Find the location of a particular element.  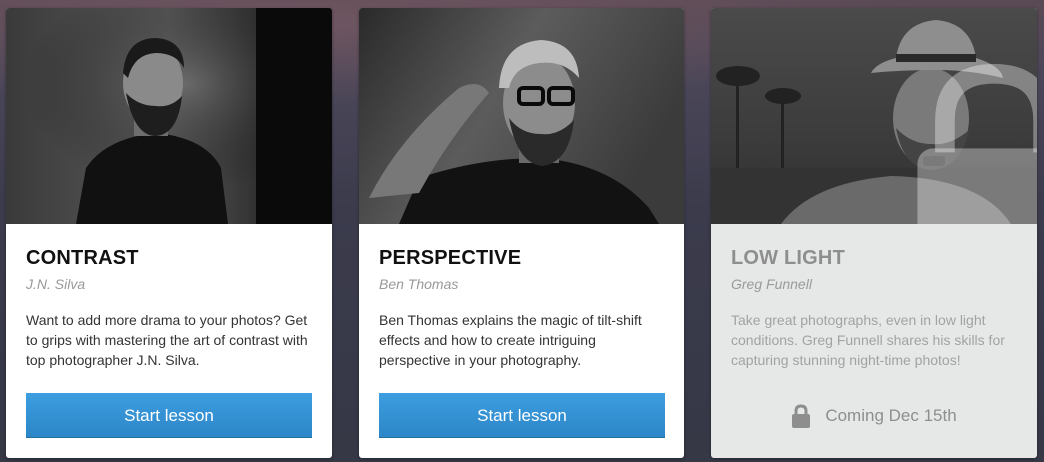

lesson-author: Ben Thomas is located at coordinates (419, 284).